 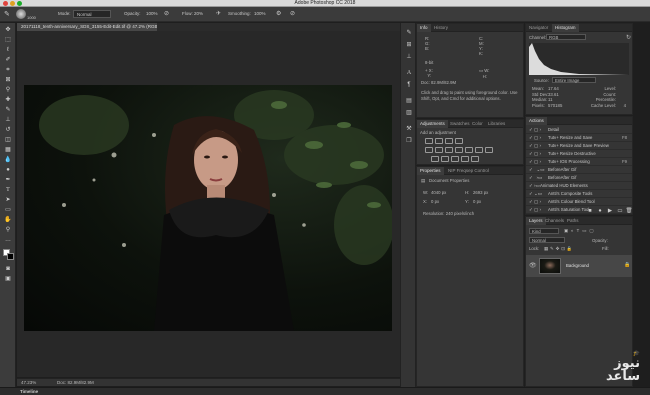 I want to click on crop-tool-icon: ⌗, so click(x=8, y=70).